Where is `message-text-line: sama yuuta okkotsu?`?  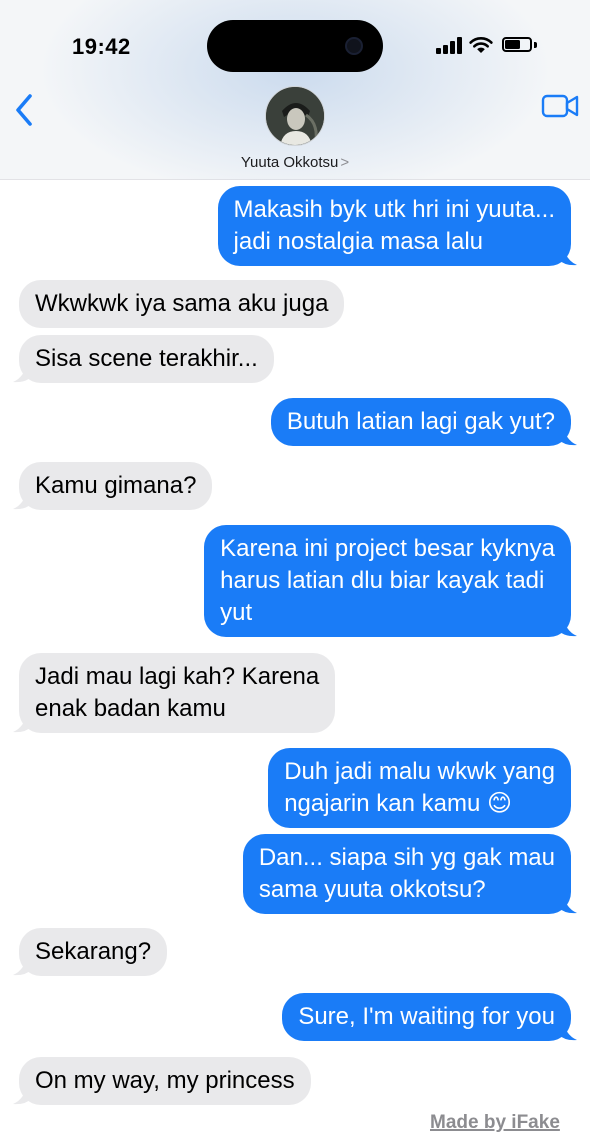
message-text-line: sama yuuta okkotsu? is located at coordinates (372, 889).